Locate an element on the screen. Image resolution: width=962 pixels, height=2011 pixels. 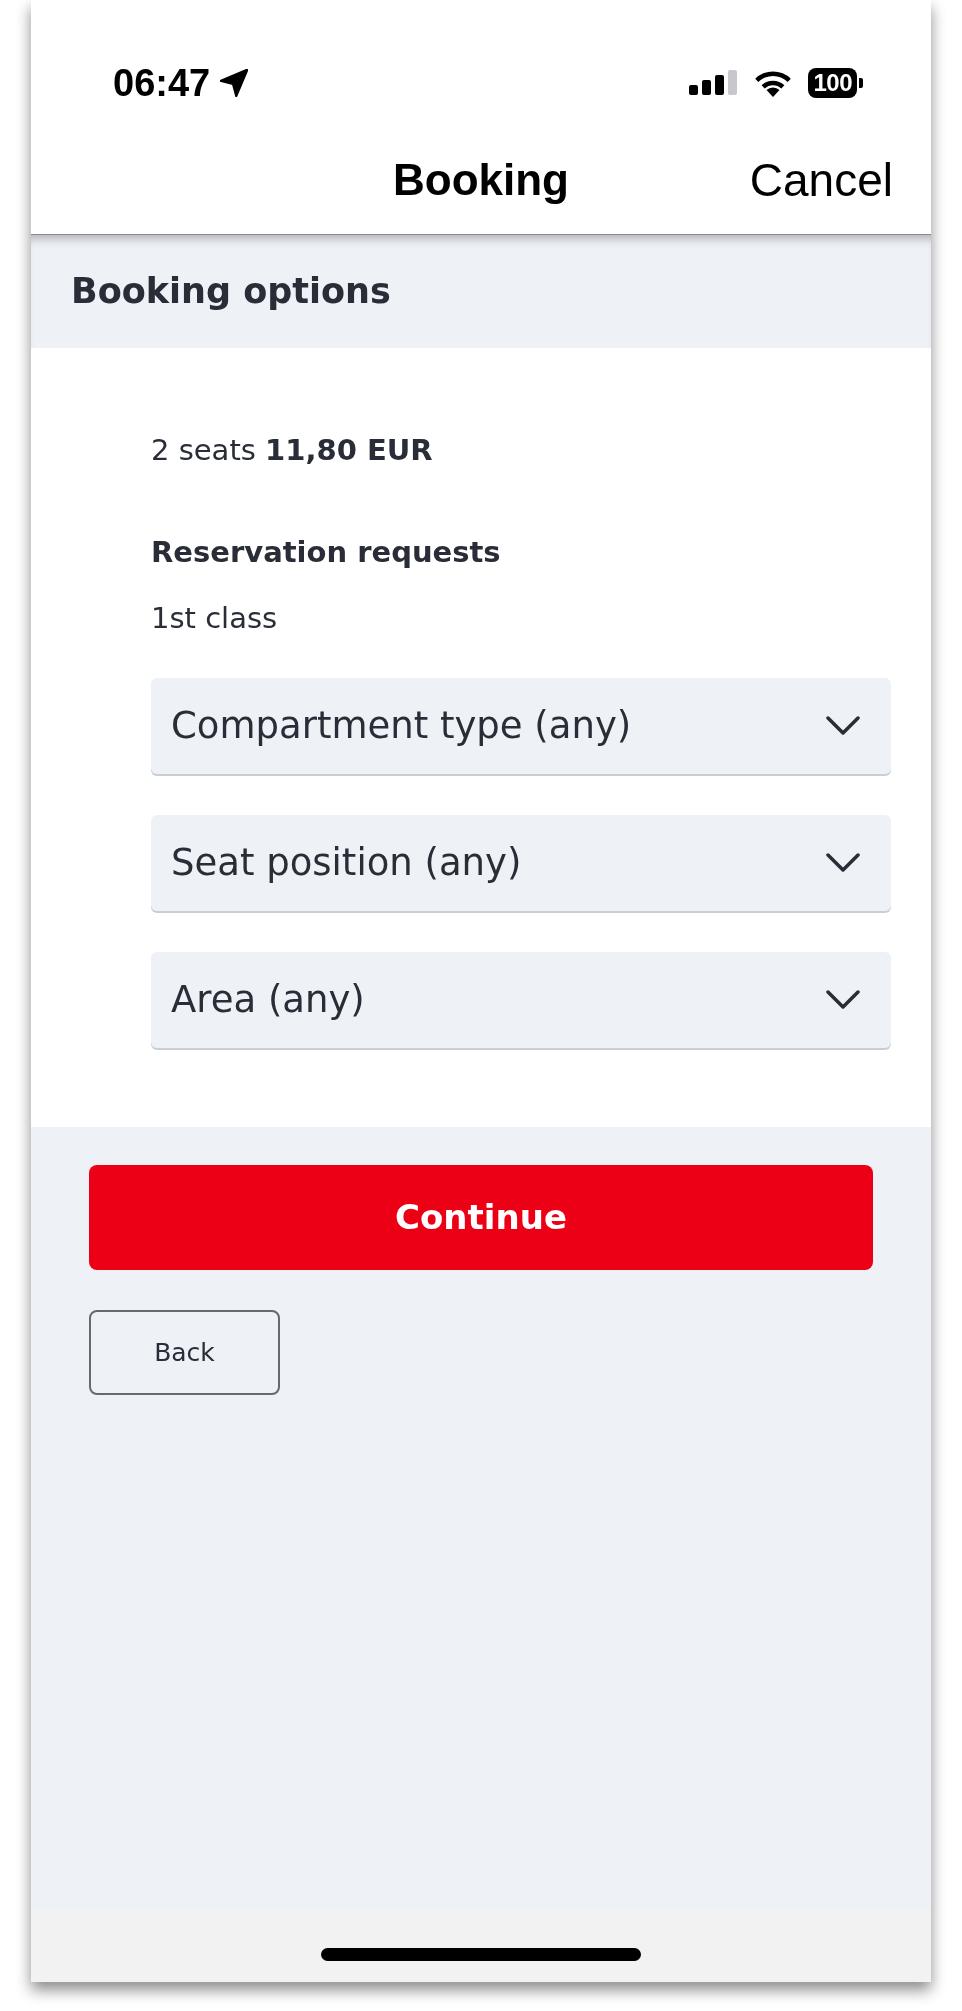
reservation-heading: Reservation requests is located at coordinates (326, 552).